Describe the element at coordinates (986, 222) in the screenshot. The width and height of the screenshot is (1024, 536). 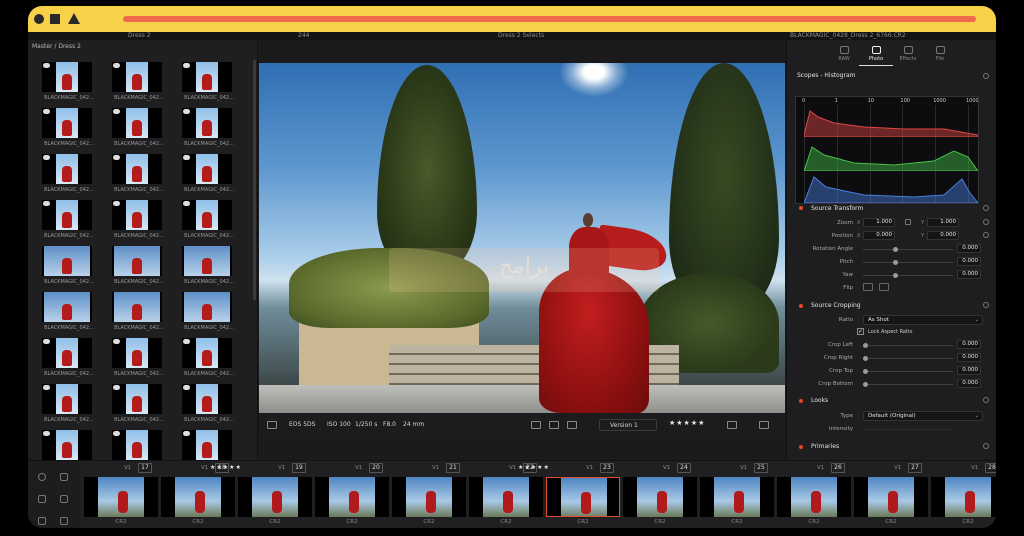
I see `zoom-reset-icon` at that location.